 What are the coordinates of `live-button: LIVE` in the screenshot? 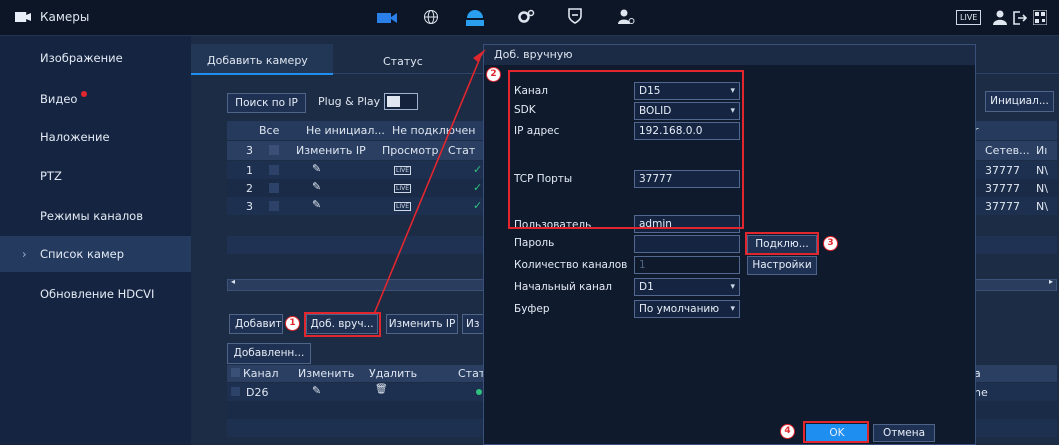 It's located at (969, 17).